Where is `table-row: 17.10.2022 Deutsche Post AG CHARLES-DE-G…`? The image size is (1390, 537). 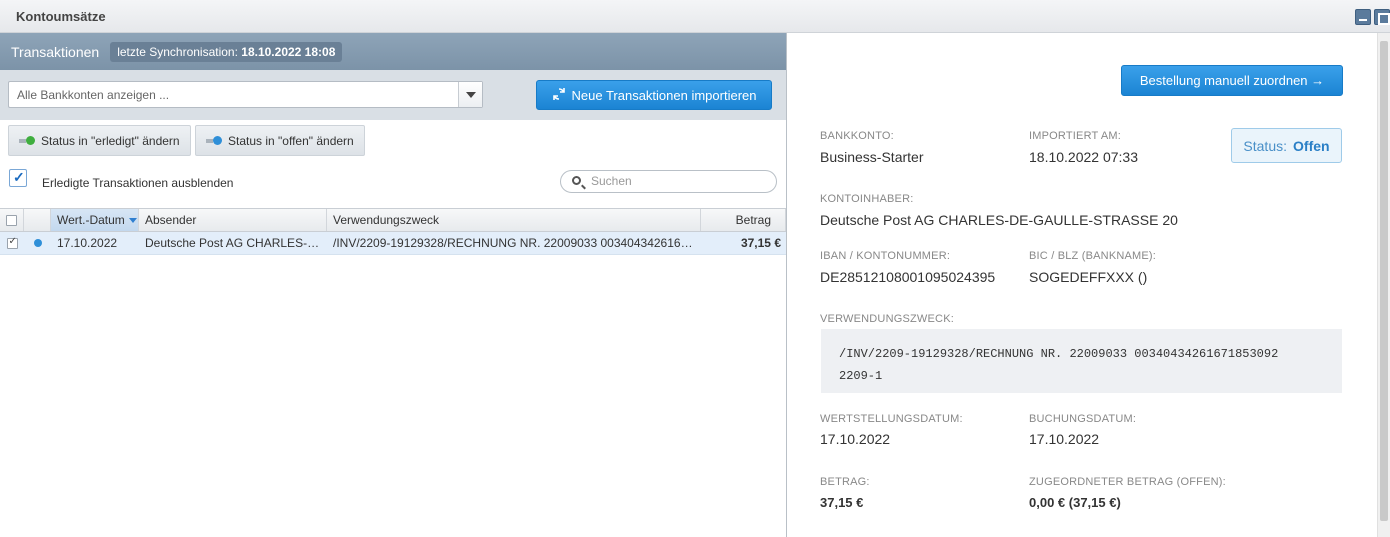
table-row: 17.10.2022 Deutsche Post AG CHARLES-DE-G… is located at coordinates (393, 243).